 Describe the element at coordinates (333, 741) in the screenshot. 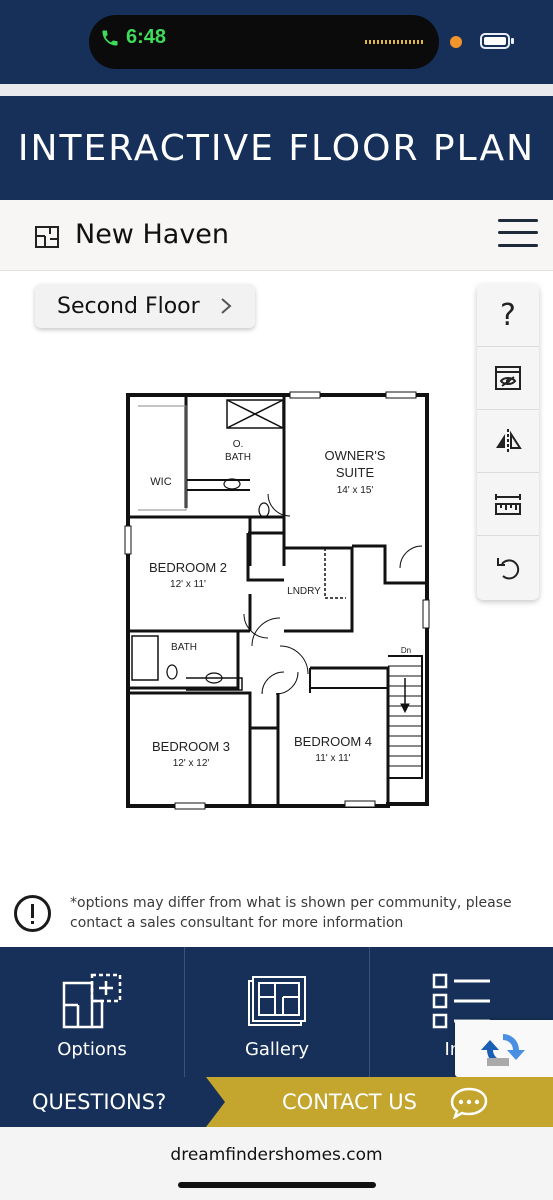

I see `room-bedroom-4: BEDROOM 4` at that location.